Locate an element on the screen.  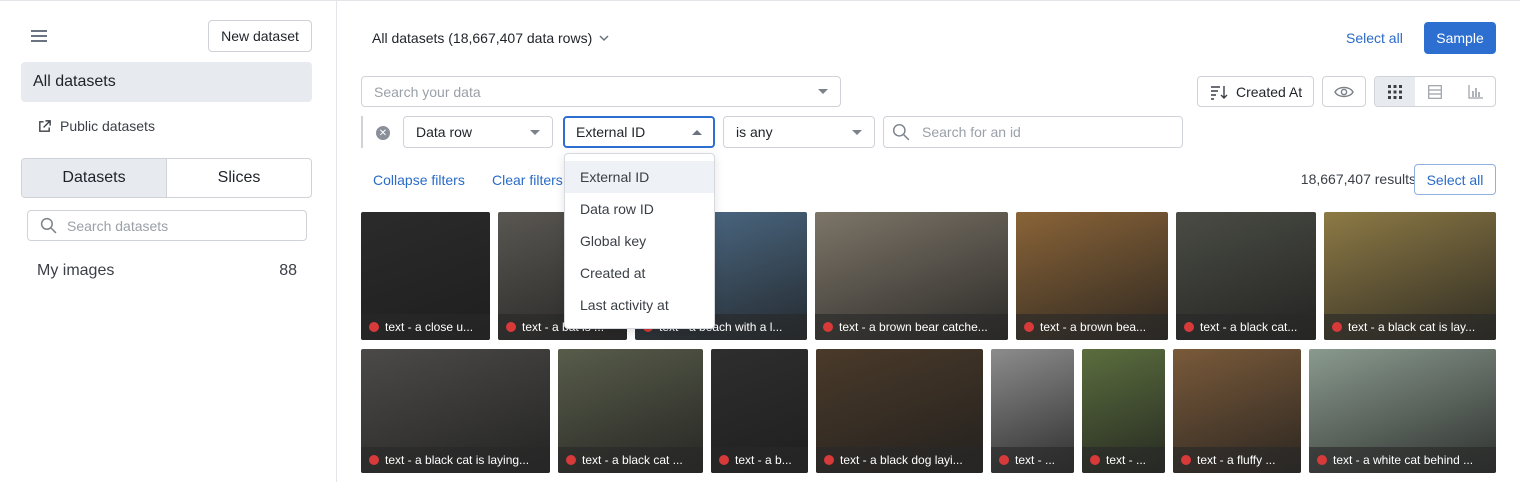
sample-button: Sample is located at coordinates (1460, 38).